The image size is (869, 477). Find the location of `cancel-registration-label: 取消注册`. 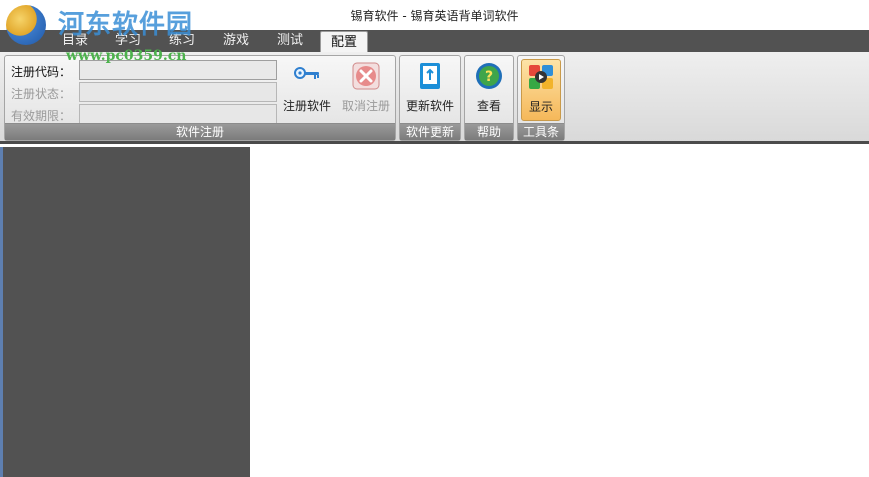

cancel-registration-label: 取消注册 is located at coordinates (365, 106).